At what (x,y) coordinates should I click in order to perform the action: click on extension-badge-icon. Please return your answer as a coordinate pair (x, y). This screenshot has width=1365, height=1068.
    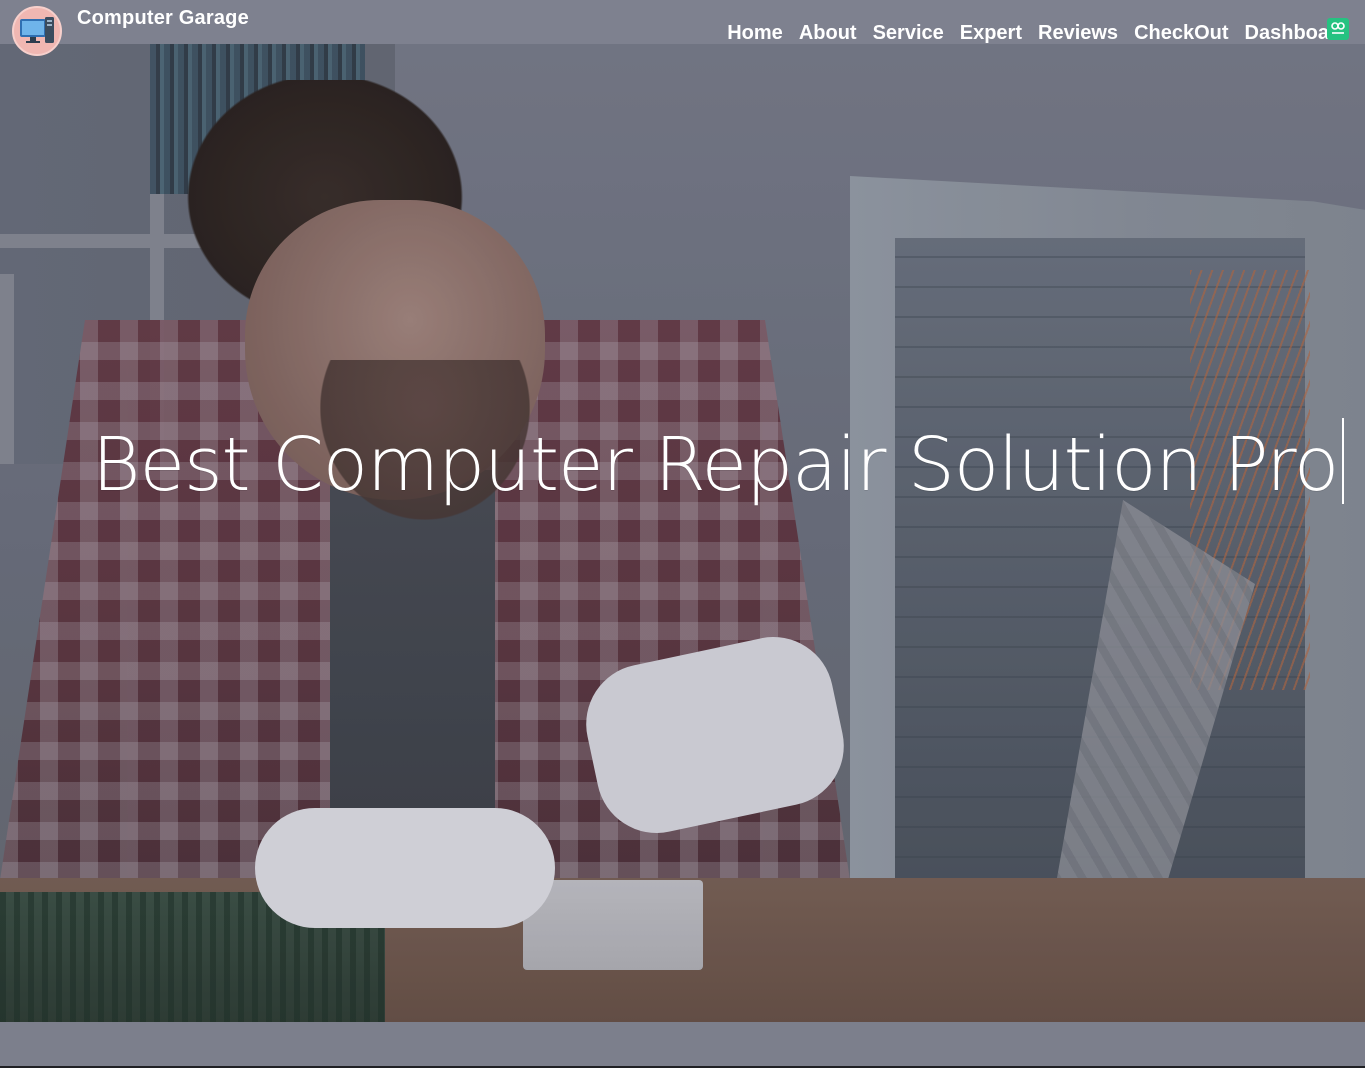
    Looking at the image, I should click on (1338, 29).